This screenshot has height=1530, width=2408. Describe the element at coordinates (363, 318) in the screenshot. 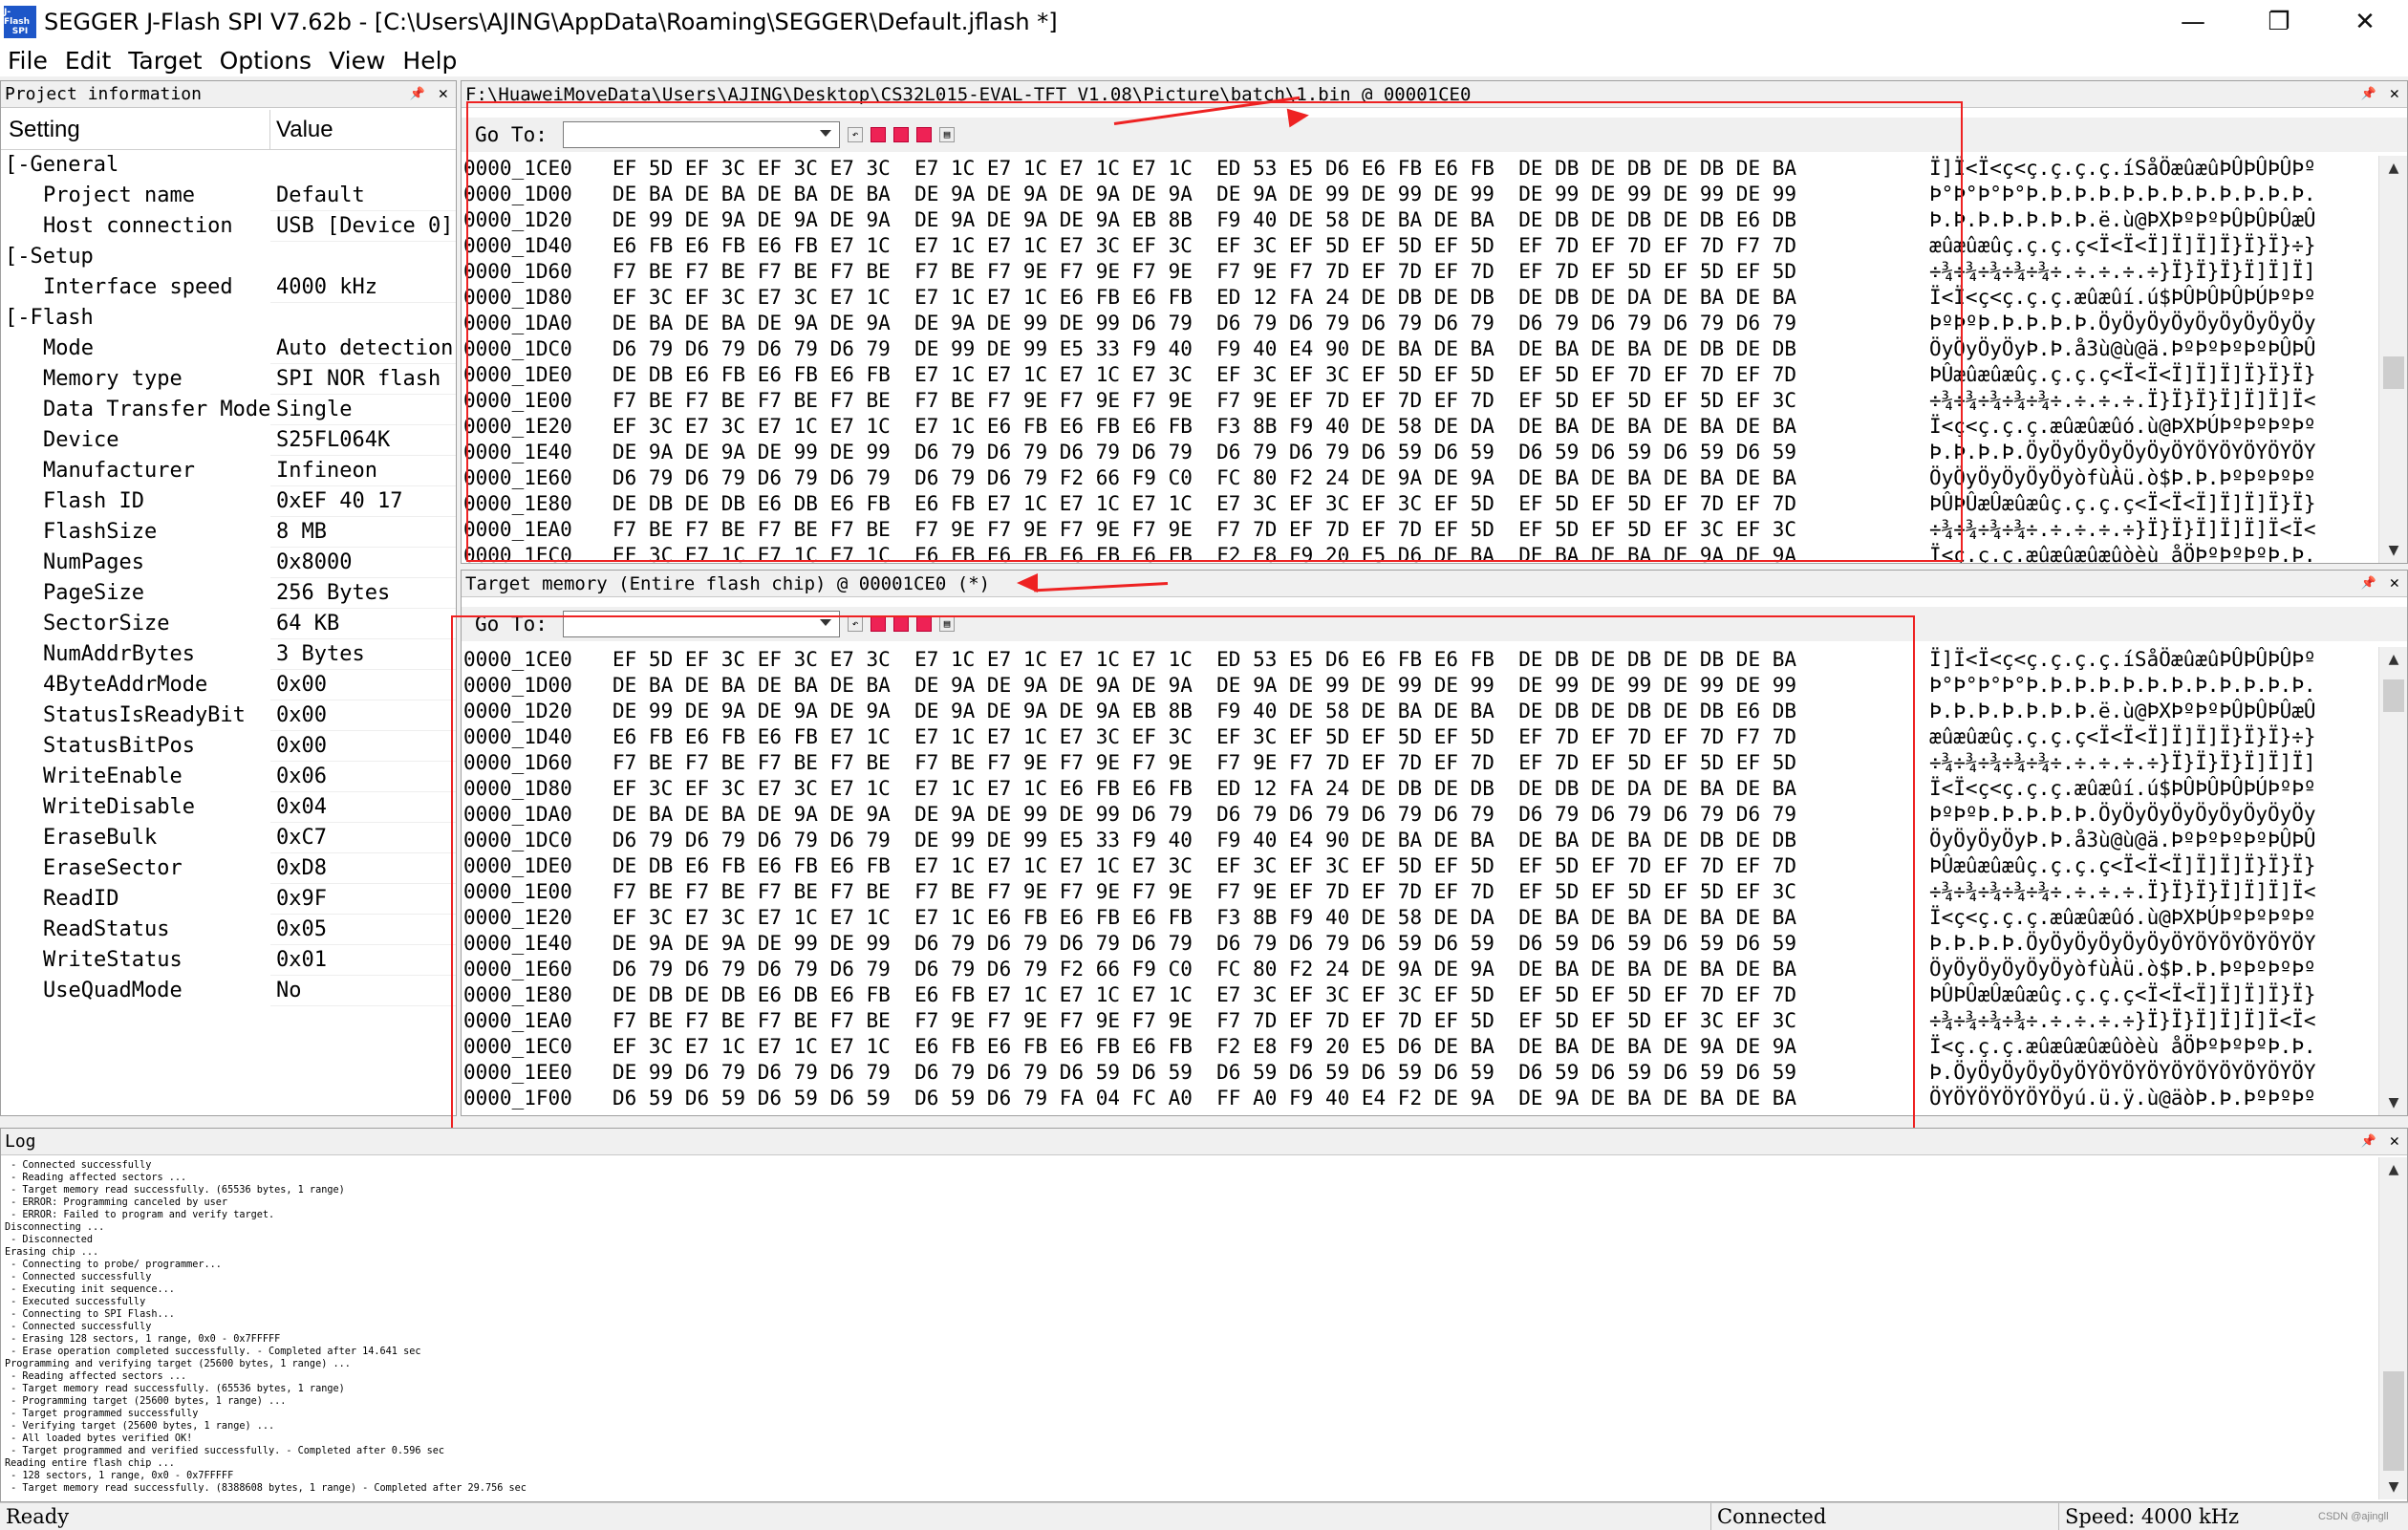

I see `setting-value` at that location.